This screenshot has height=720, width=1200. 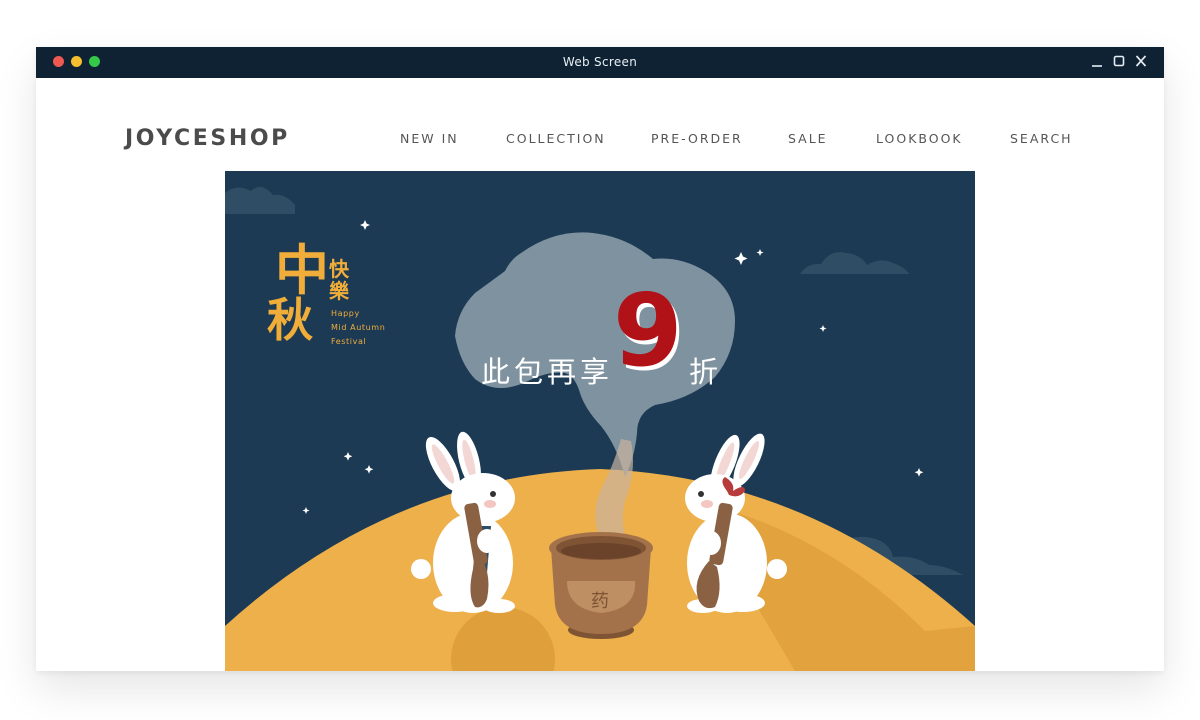 What do you see at coordinates (600, 601) in the screenshot?
I see `mortar-label: 药` at bounding box center [600, 601].